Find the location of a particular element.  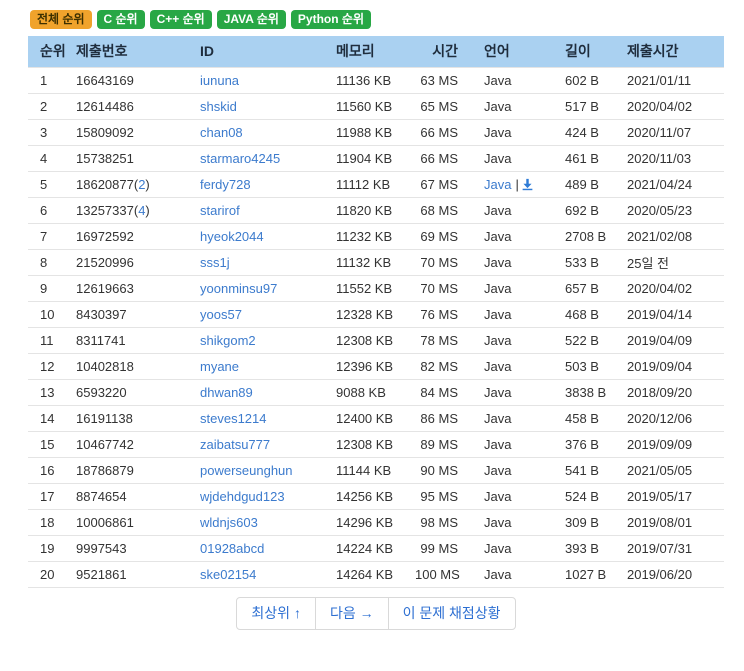

submission-number: 21520996 is located at coordinates (105, 262).